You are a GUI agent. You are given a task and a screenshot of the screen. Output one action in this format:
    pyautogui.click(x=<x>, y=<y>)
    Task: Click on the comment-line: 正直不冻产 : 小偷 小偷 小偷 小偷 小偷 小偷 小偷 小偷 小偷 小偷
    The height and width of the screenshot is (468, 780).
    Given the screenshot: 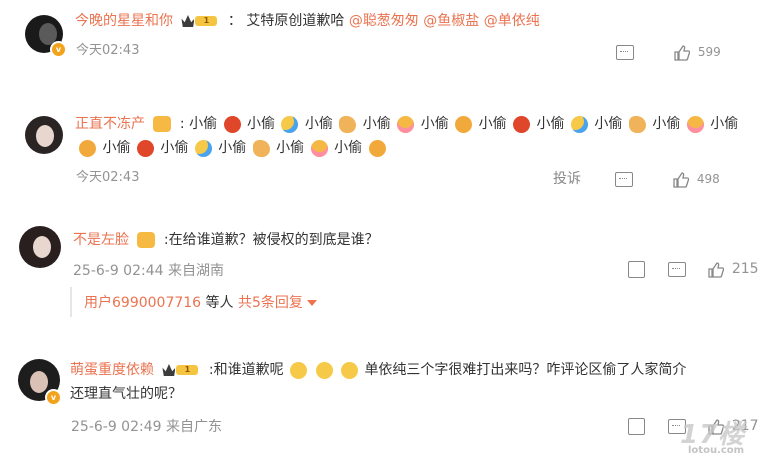 What is the action you would take?
    pyautogui.click(x=407, y=124)
    